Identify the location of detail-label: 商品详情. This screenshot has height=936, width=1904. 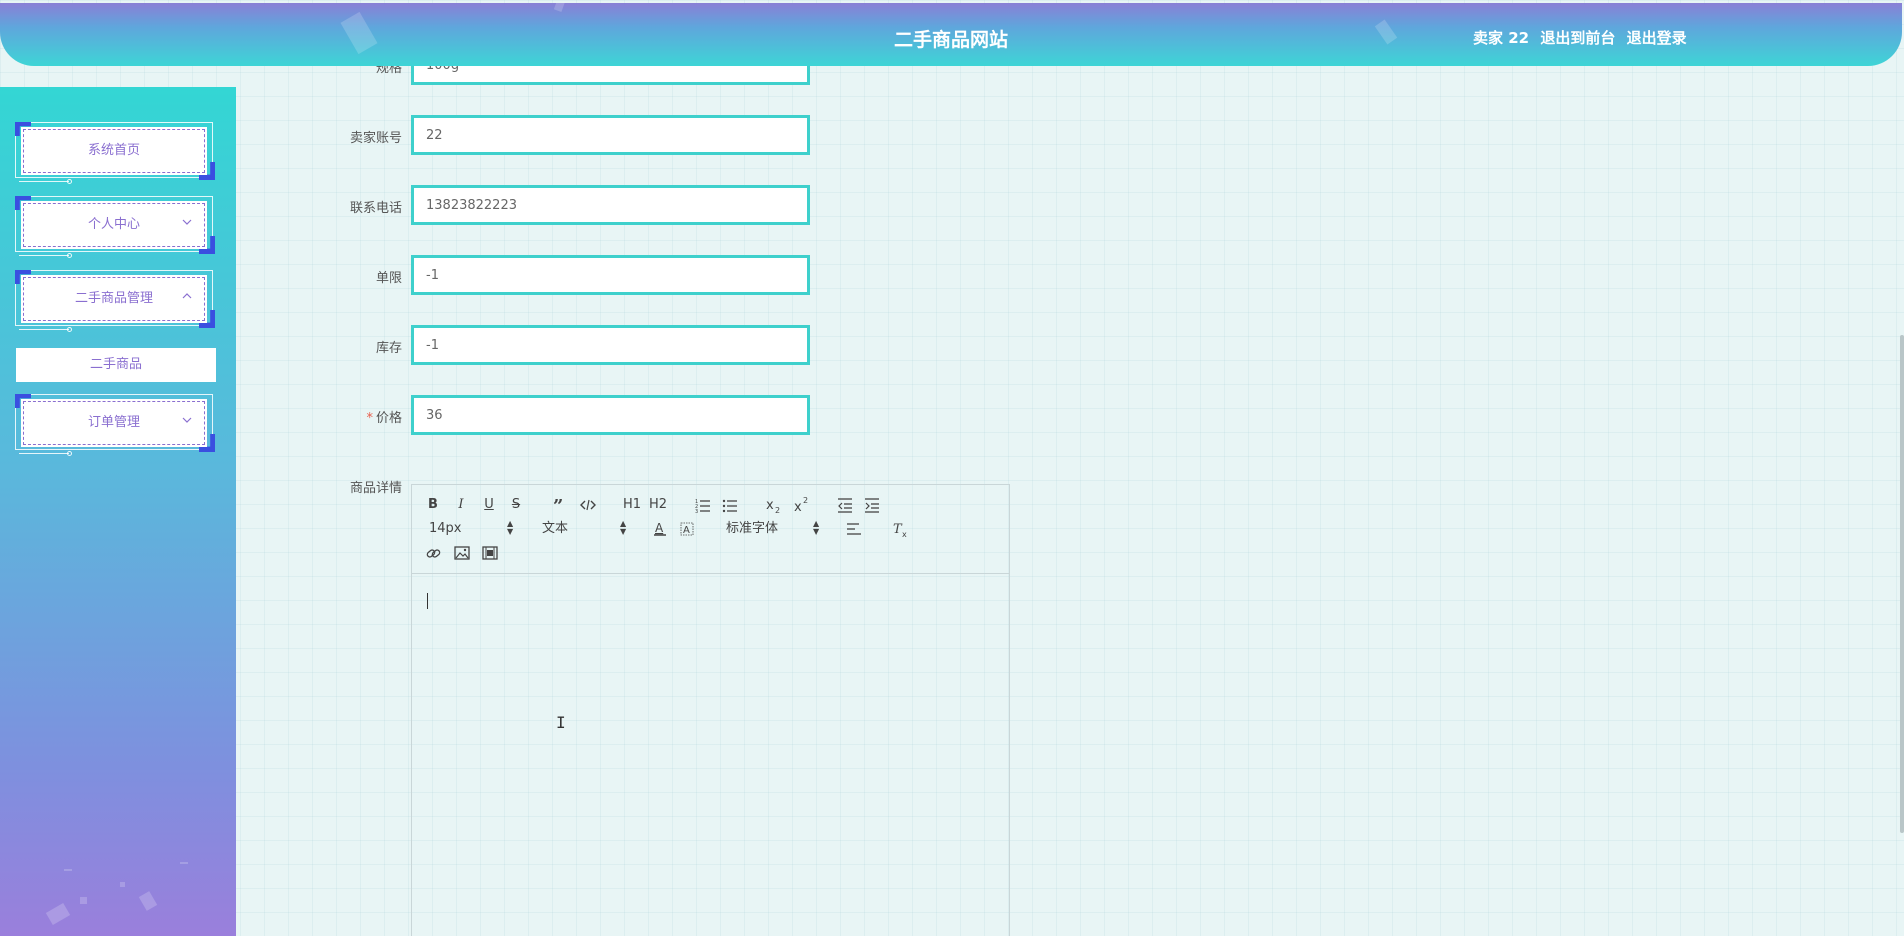
(375, 488).